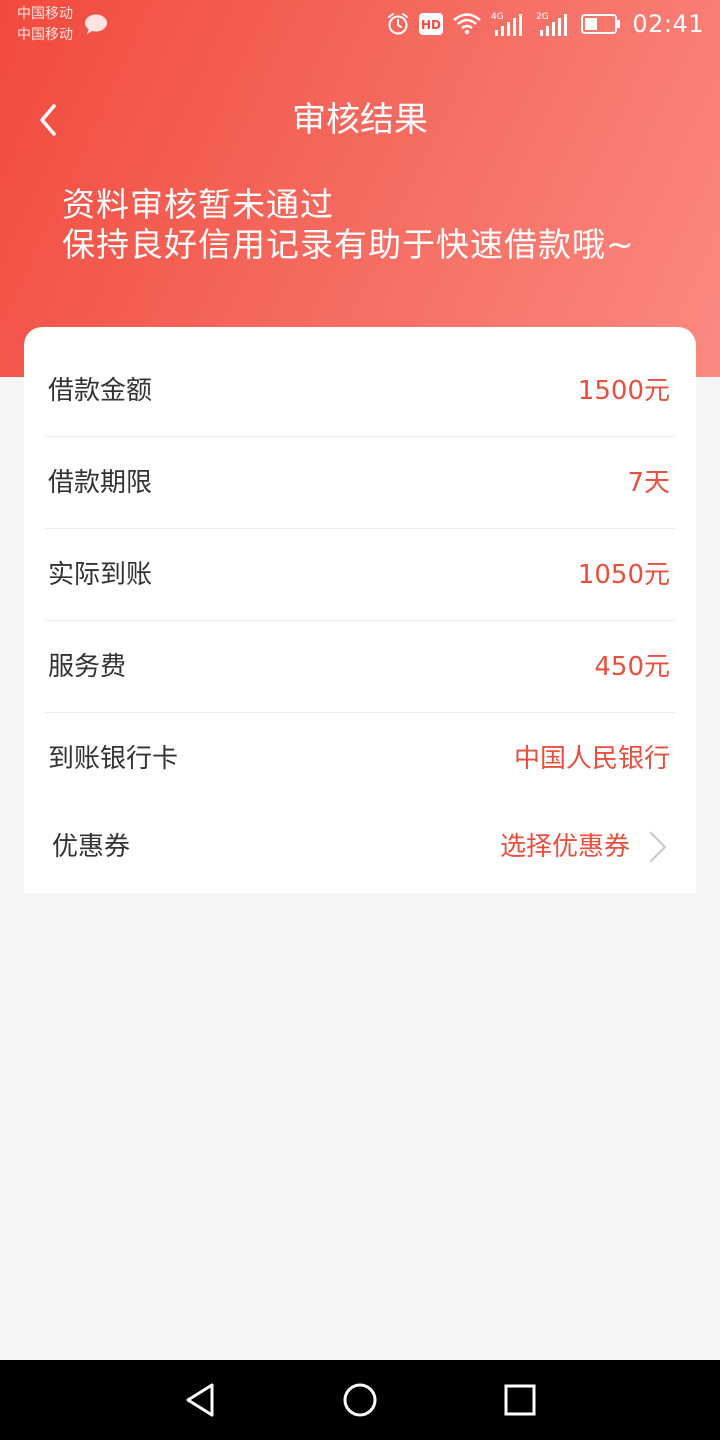  Describe the element at coordinates (648, 483) in the screenshot. I see `loan-term-value: 7天` at that location.